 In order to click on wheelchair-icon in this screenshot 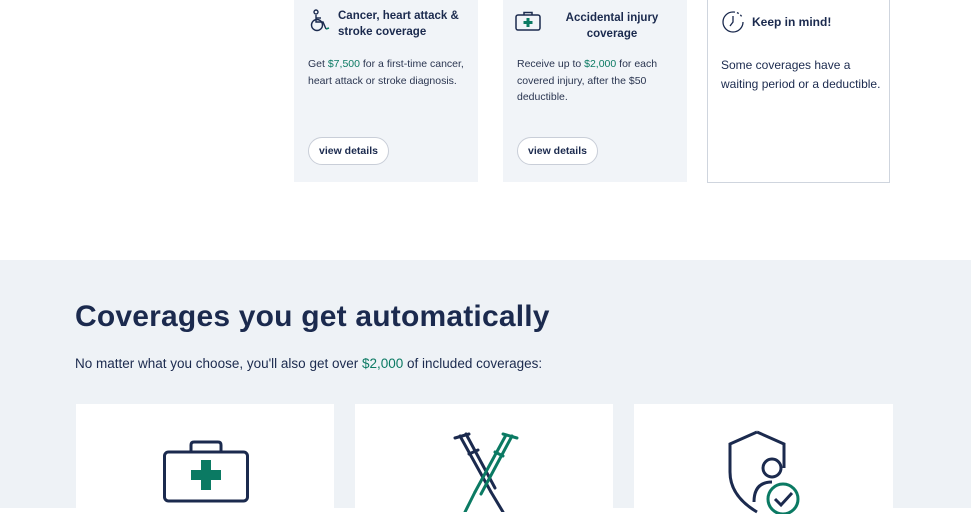, I will do `click(320, 20)`.